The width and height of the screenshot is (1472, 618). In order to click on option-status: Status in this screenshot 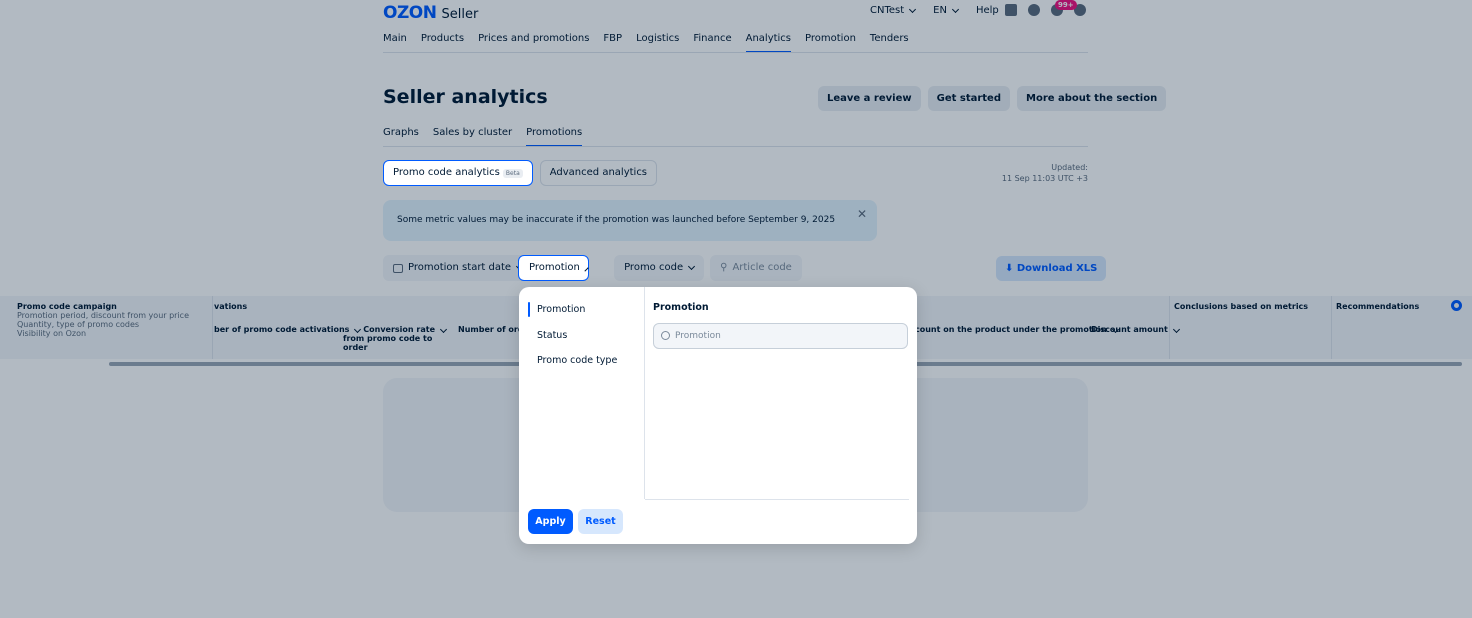, I will do `click(552, 335)`.